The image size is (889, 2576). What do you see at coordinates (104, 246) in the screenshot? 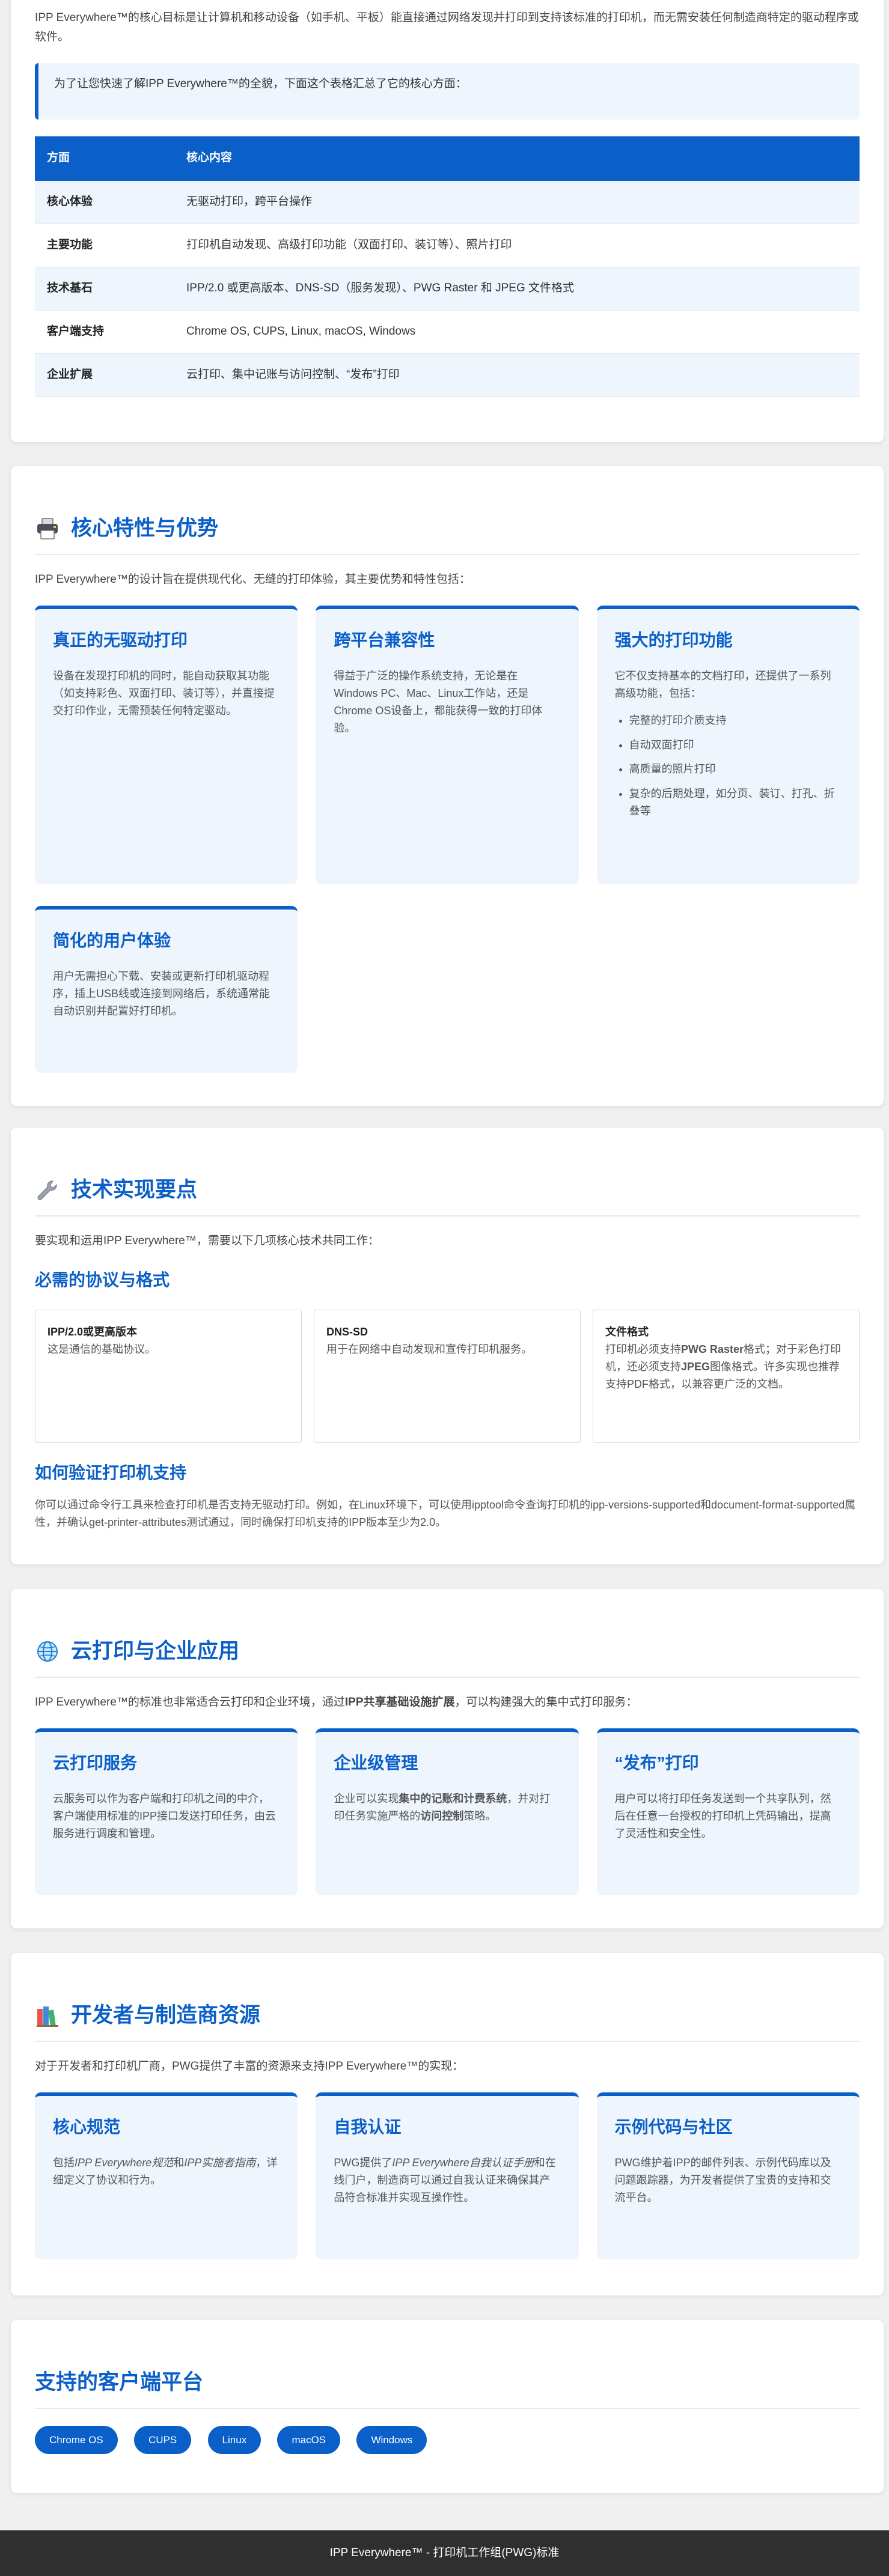
I see `table-cell-aspect: 主要功能` at bounding box center [104, 246].